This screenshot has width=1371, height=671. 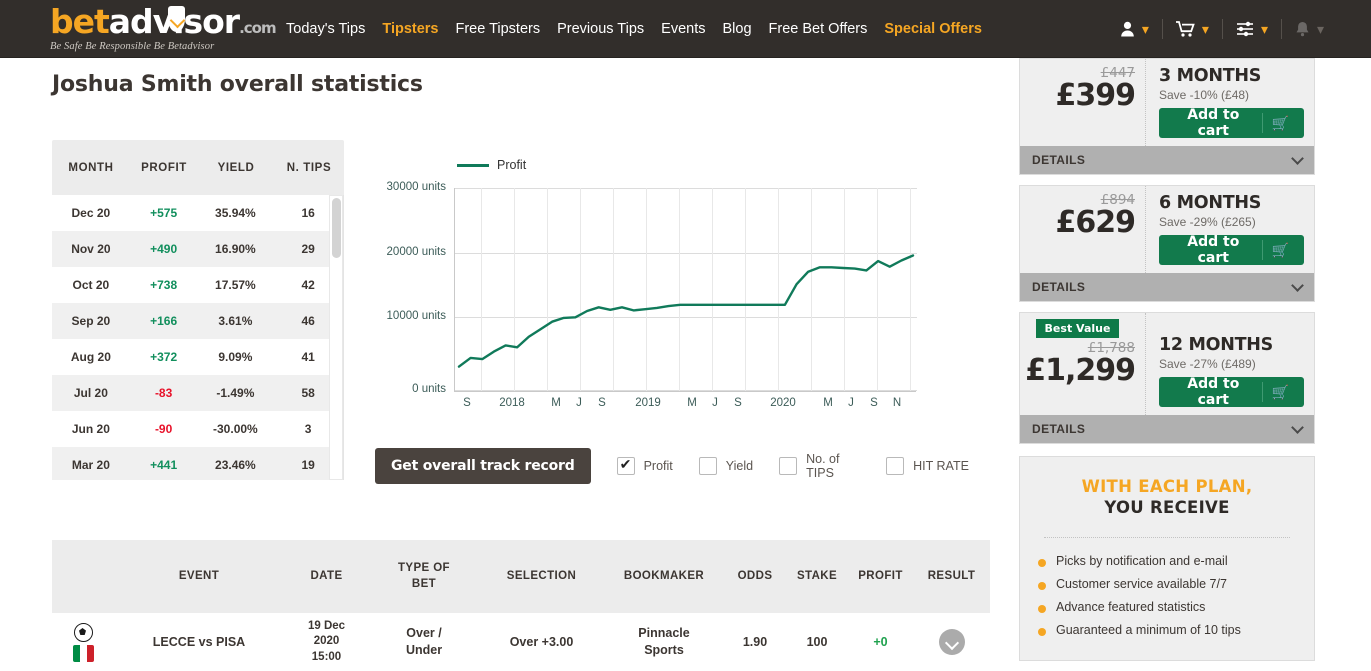 What do you see at coordinates (541, 575) in the screenshot?
I see `bets-col-selection: SELECTION` at bounding box center [541, 575].